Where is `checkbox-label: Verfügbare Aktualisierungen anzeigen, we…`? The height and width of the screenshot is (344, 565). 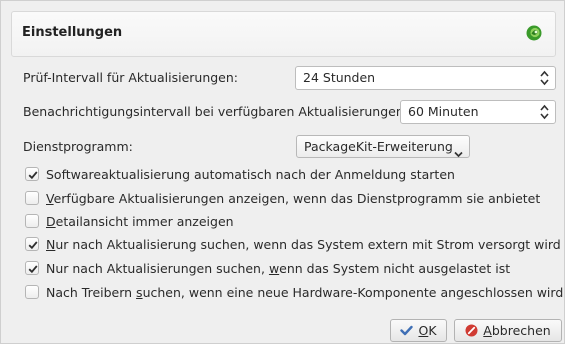
checkbox-label: Verfügbare Aktualisierungen anzeigen, we… is located at coordinates (293, 198).